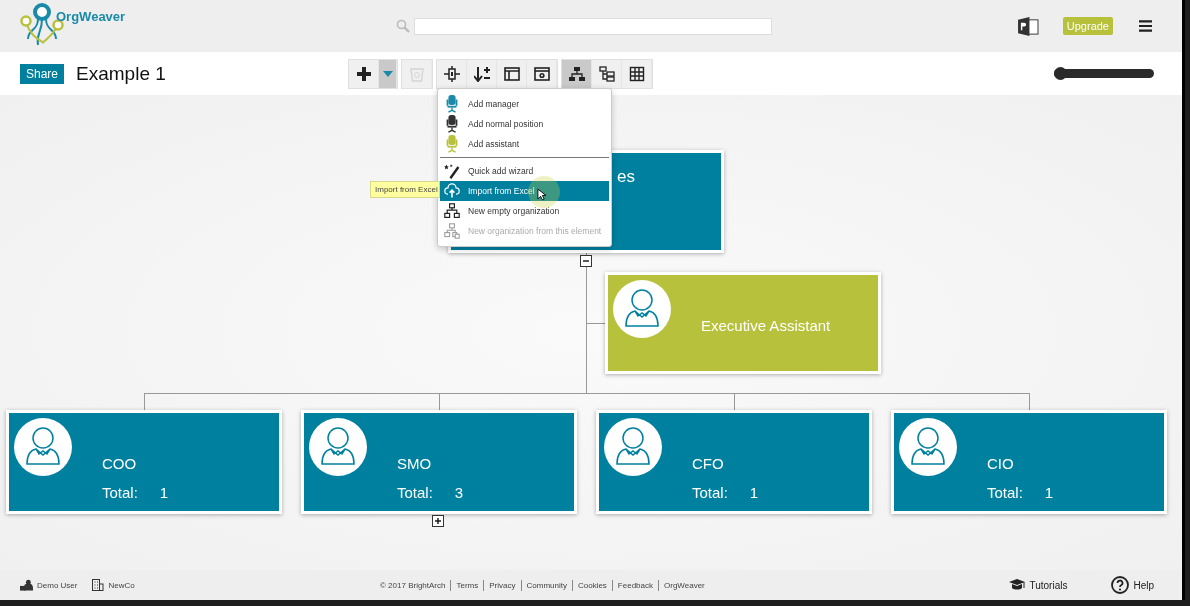  What do you see at coordinates (452, 191) in the screenshot?
I see `cloud-upload-icon` at bounding box center [452, 191].